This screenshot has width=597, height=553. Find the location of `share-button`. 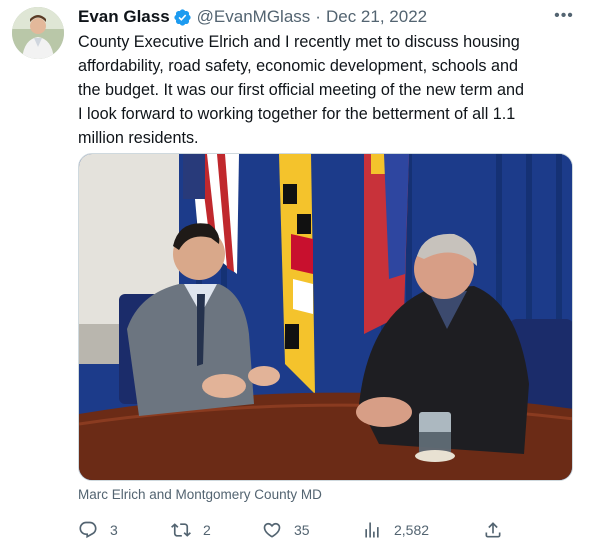

share-button is located at coordinates (499, 530).